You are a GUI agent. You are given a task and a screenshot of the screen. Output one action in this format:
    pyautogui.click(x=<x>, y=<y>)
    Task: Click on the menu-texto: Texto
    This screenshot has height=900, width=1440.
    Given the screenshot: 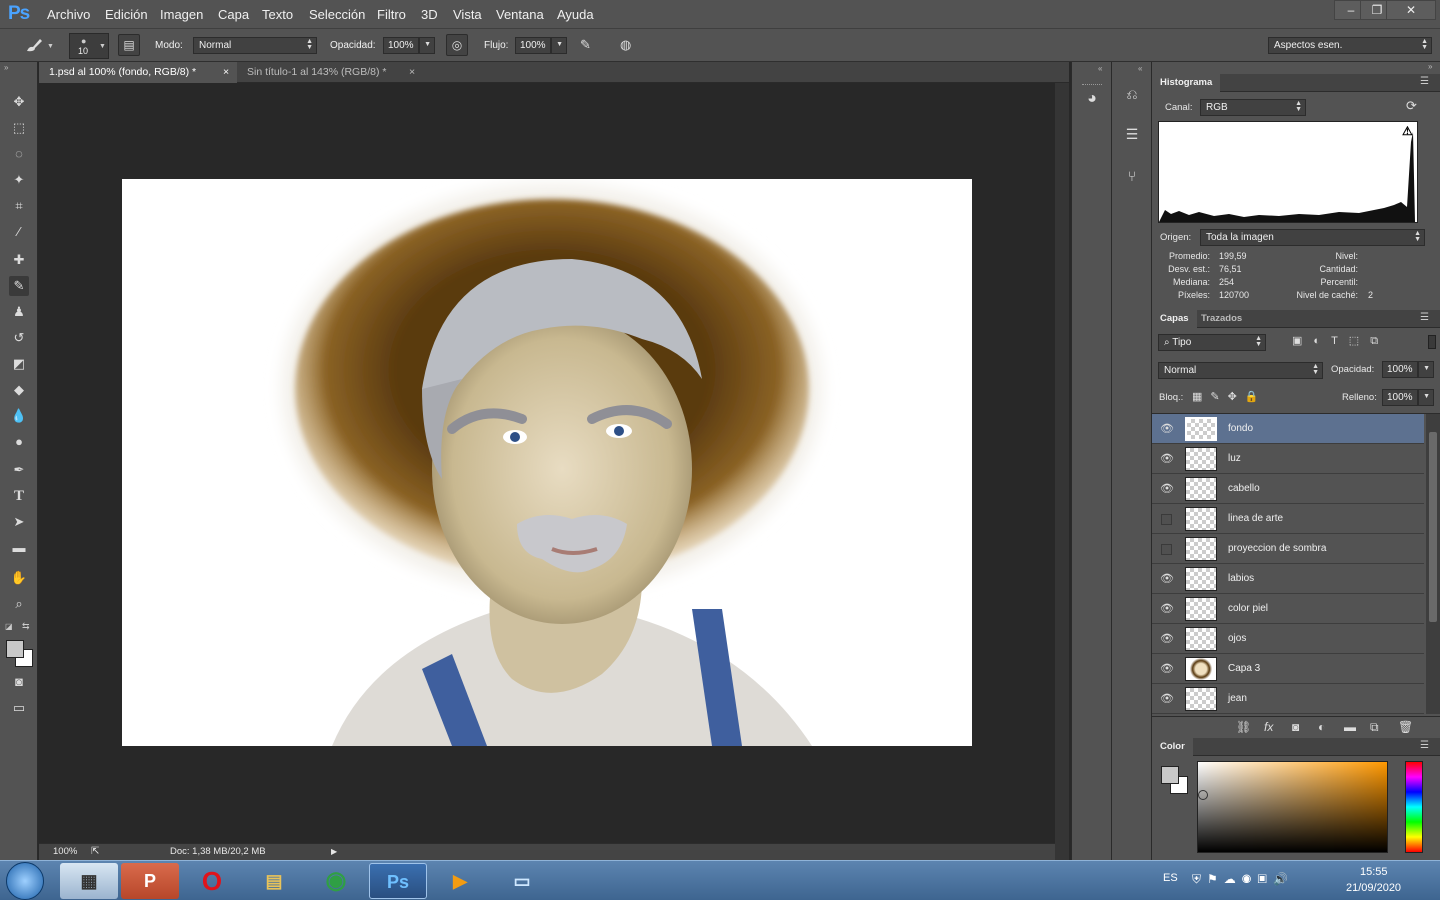 What is the action you would take?
    pyautogui.click(x=277, y=14)
    